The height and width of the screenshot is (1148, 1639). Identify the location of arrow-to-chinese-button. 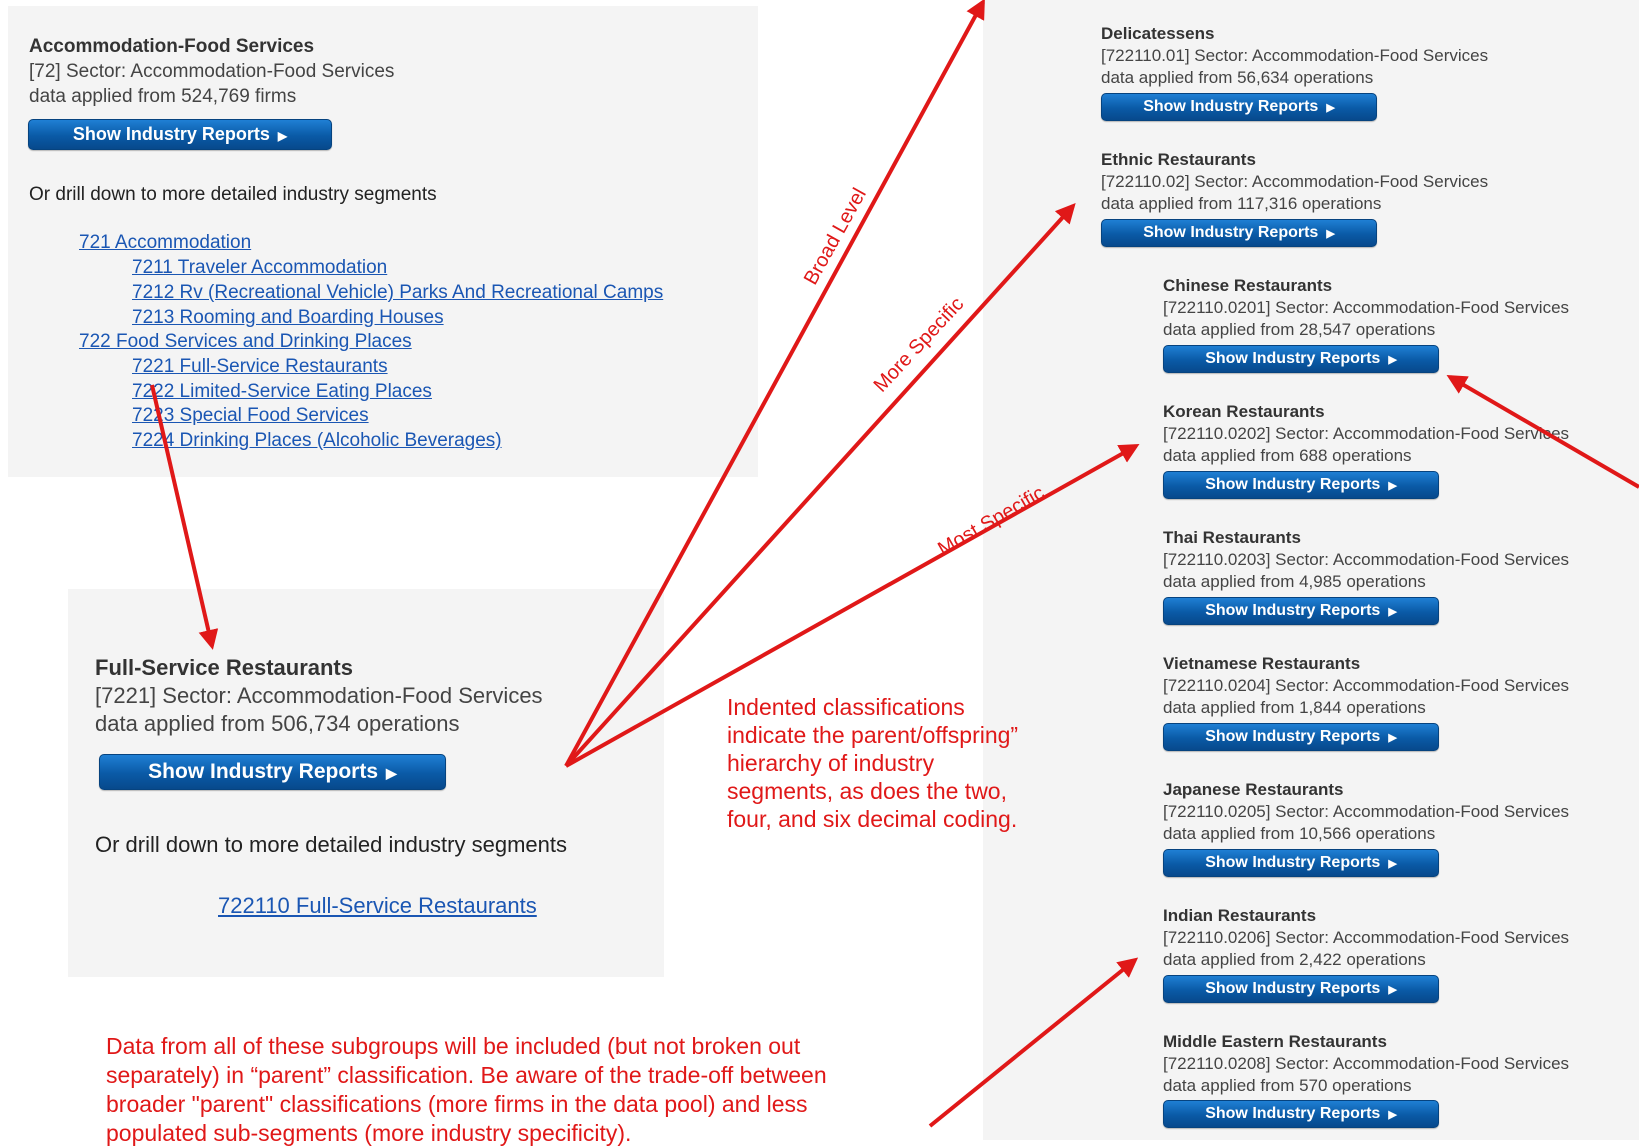
(1542, 431).